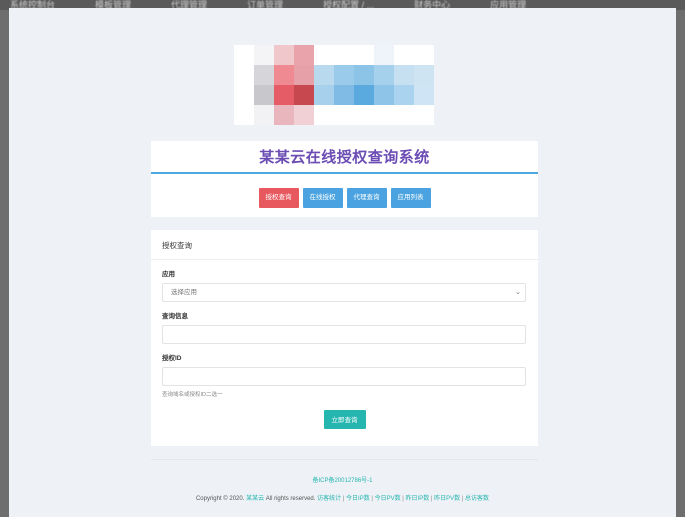 The image size is (685, 517). What do you see at coordinates (344, 459) in the screenshot?
I see `footer-divider` at bounding box center [344, 459].